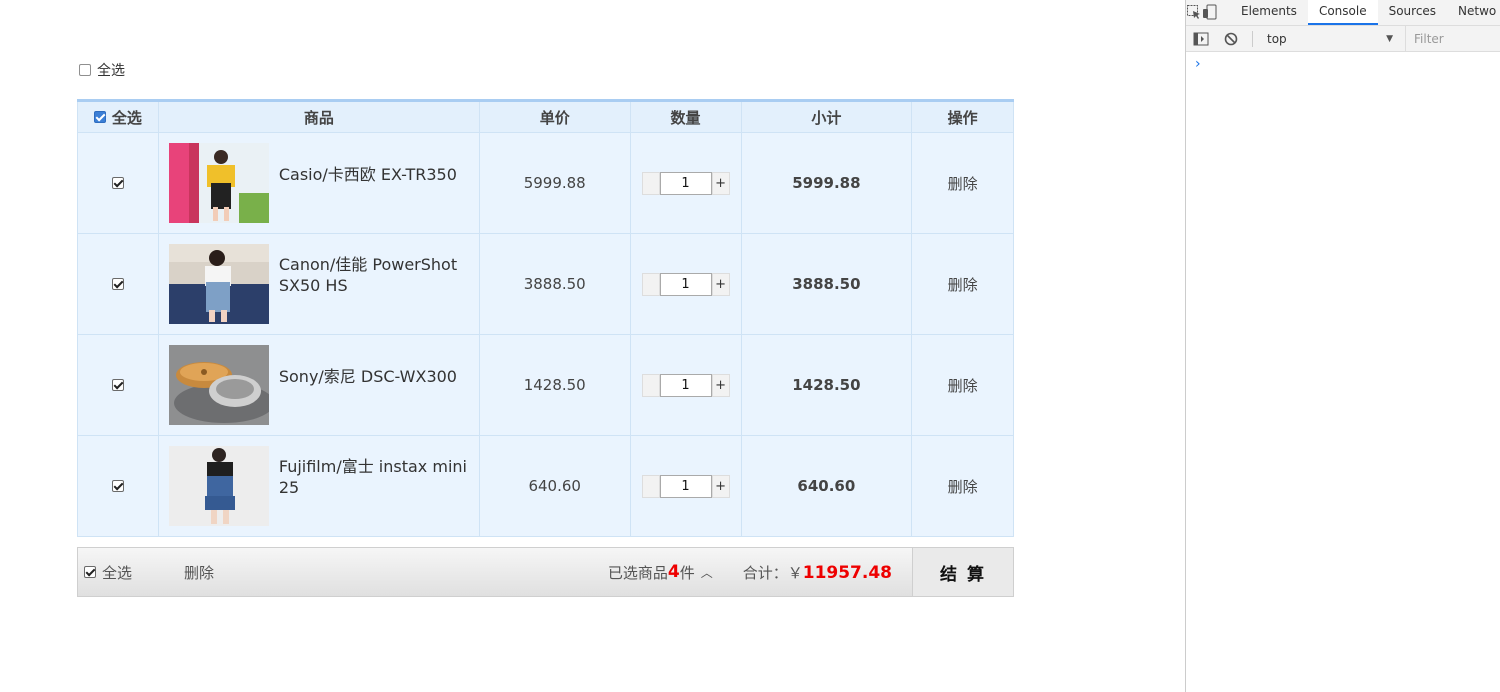 The height and width of the screenshot is (692, 1500). I want to click on dropdown-arrow-icon: ▼, so click(1389, 38).